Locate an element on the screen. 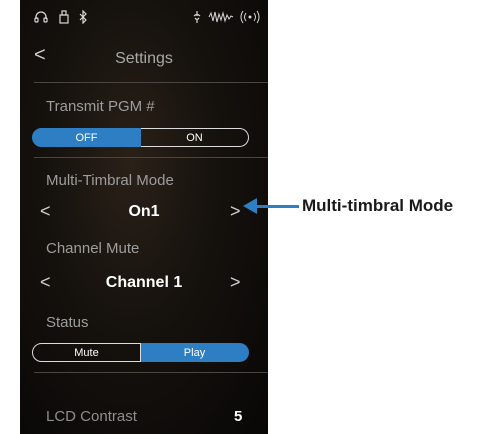 This screenshot has height=434, width=503. wave-icon is located at coordinates (221, 18).